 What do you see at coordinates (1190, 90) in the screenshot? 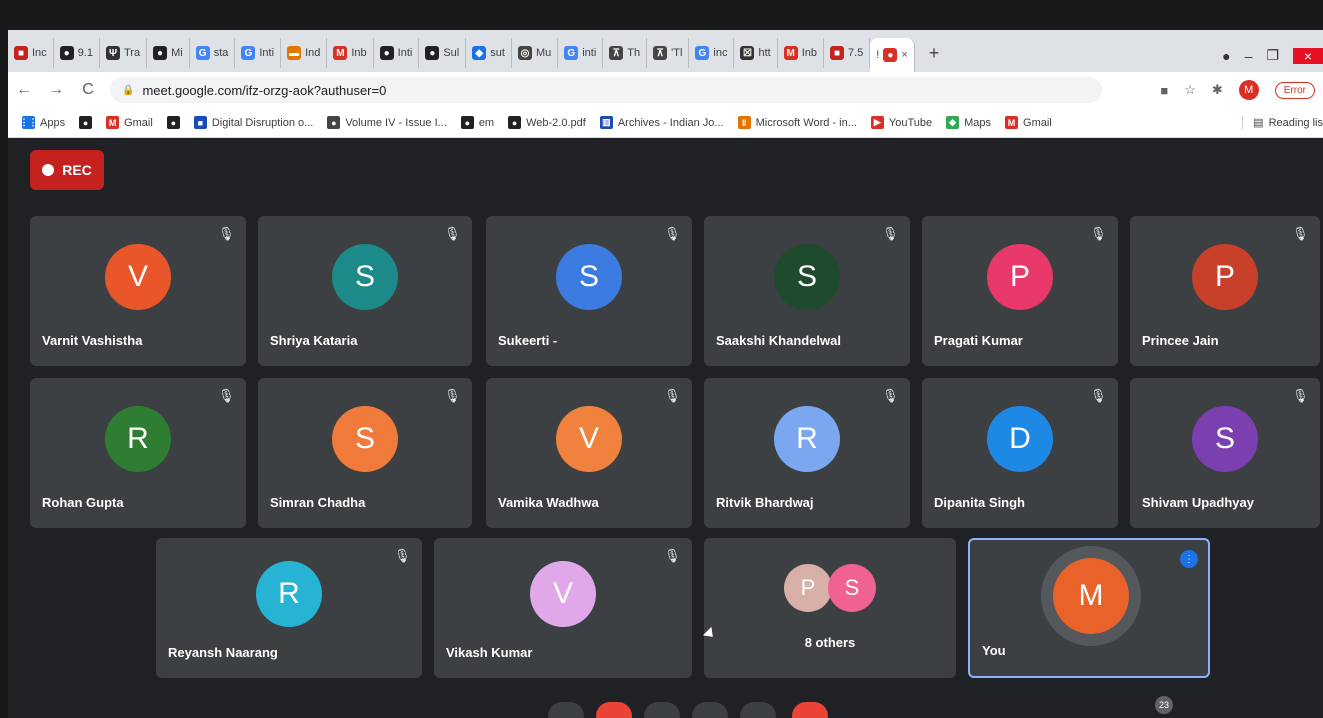
I see `star-icon: ☆` at bounding box center [1190, 90].